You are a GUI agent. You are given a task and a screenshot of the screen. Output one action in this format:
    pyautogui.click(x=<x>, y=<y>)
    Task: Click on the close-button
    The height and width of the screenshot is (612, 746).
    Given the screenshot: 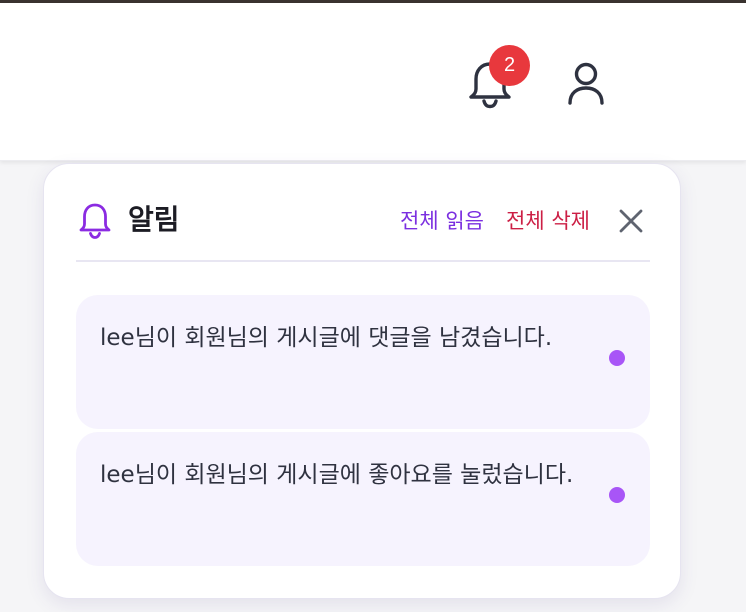 What is the action you would take?
    pyautogui.click(x=631, y=221)
    